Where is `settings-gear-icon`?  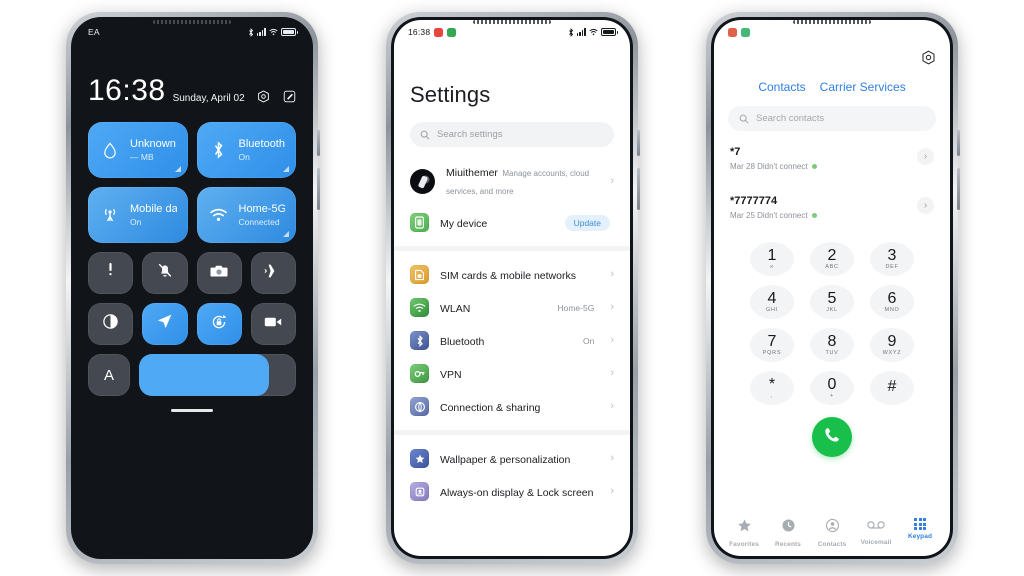
settings-gear-icon is located at coordinates (928, 60).